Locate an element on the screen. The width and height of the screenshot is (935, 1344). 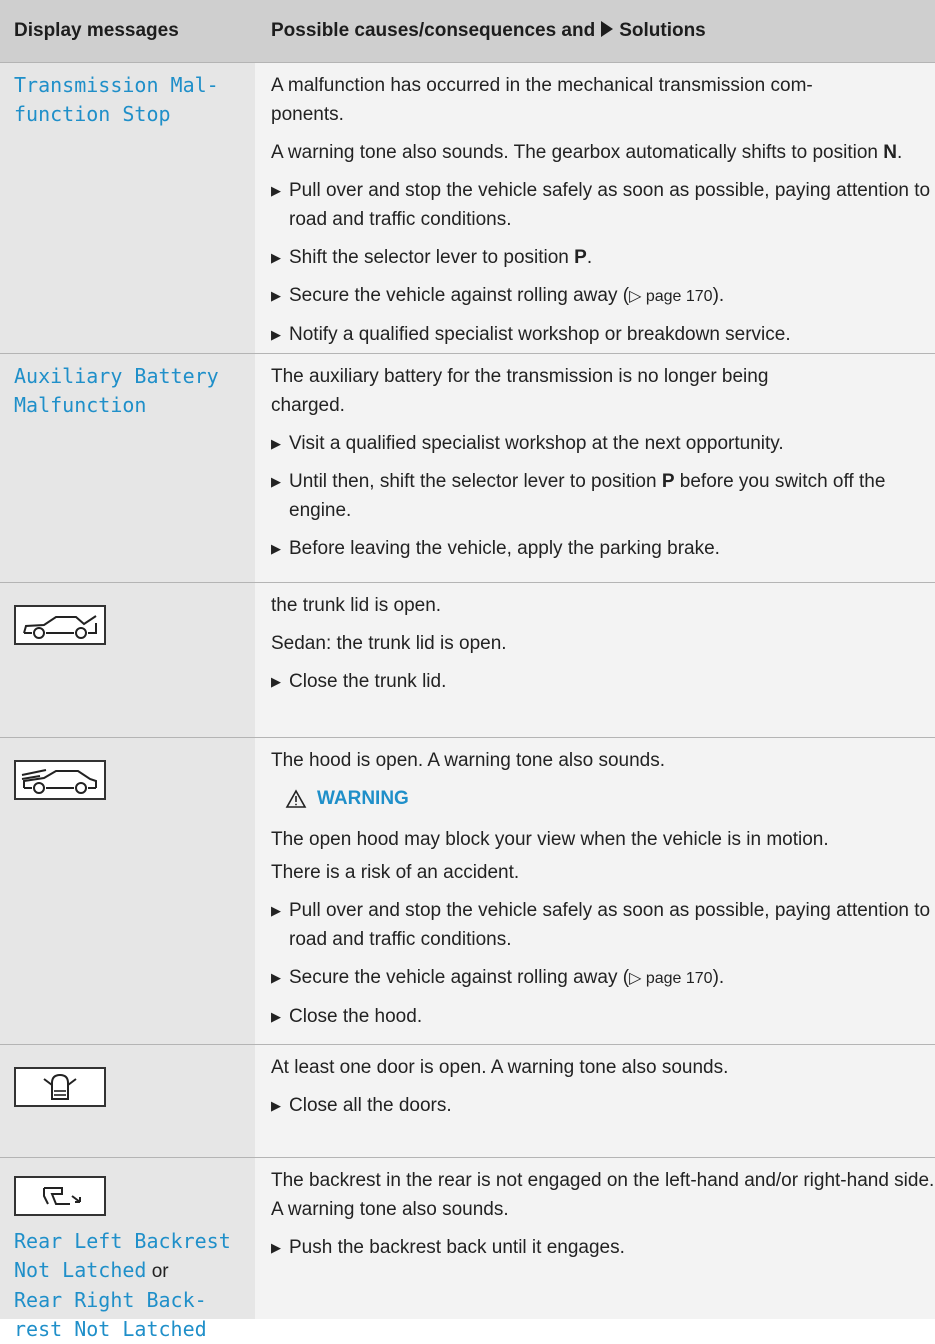
list-item: ▶ Close the hood. is located at coordinates (603, 1016).